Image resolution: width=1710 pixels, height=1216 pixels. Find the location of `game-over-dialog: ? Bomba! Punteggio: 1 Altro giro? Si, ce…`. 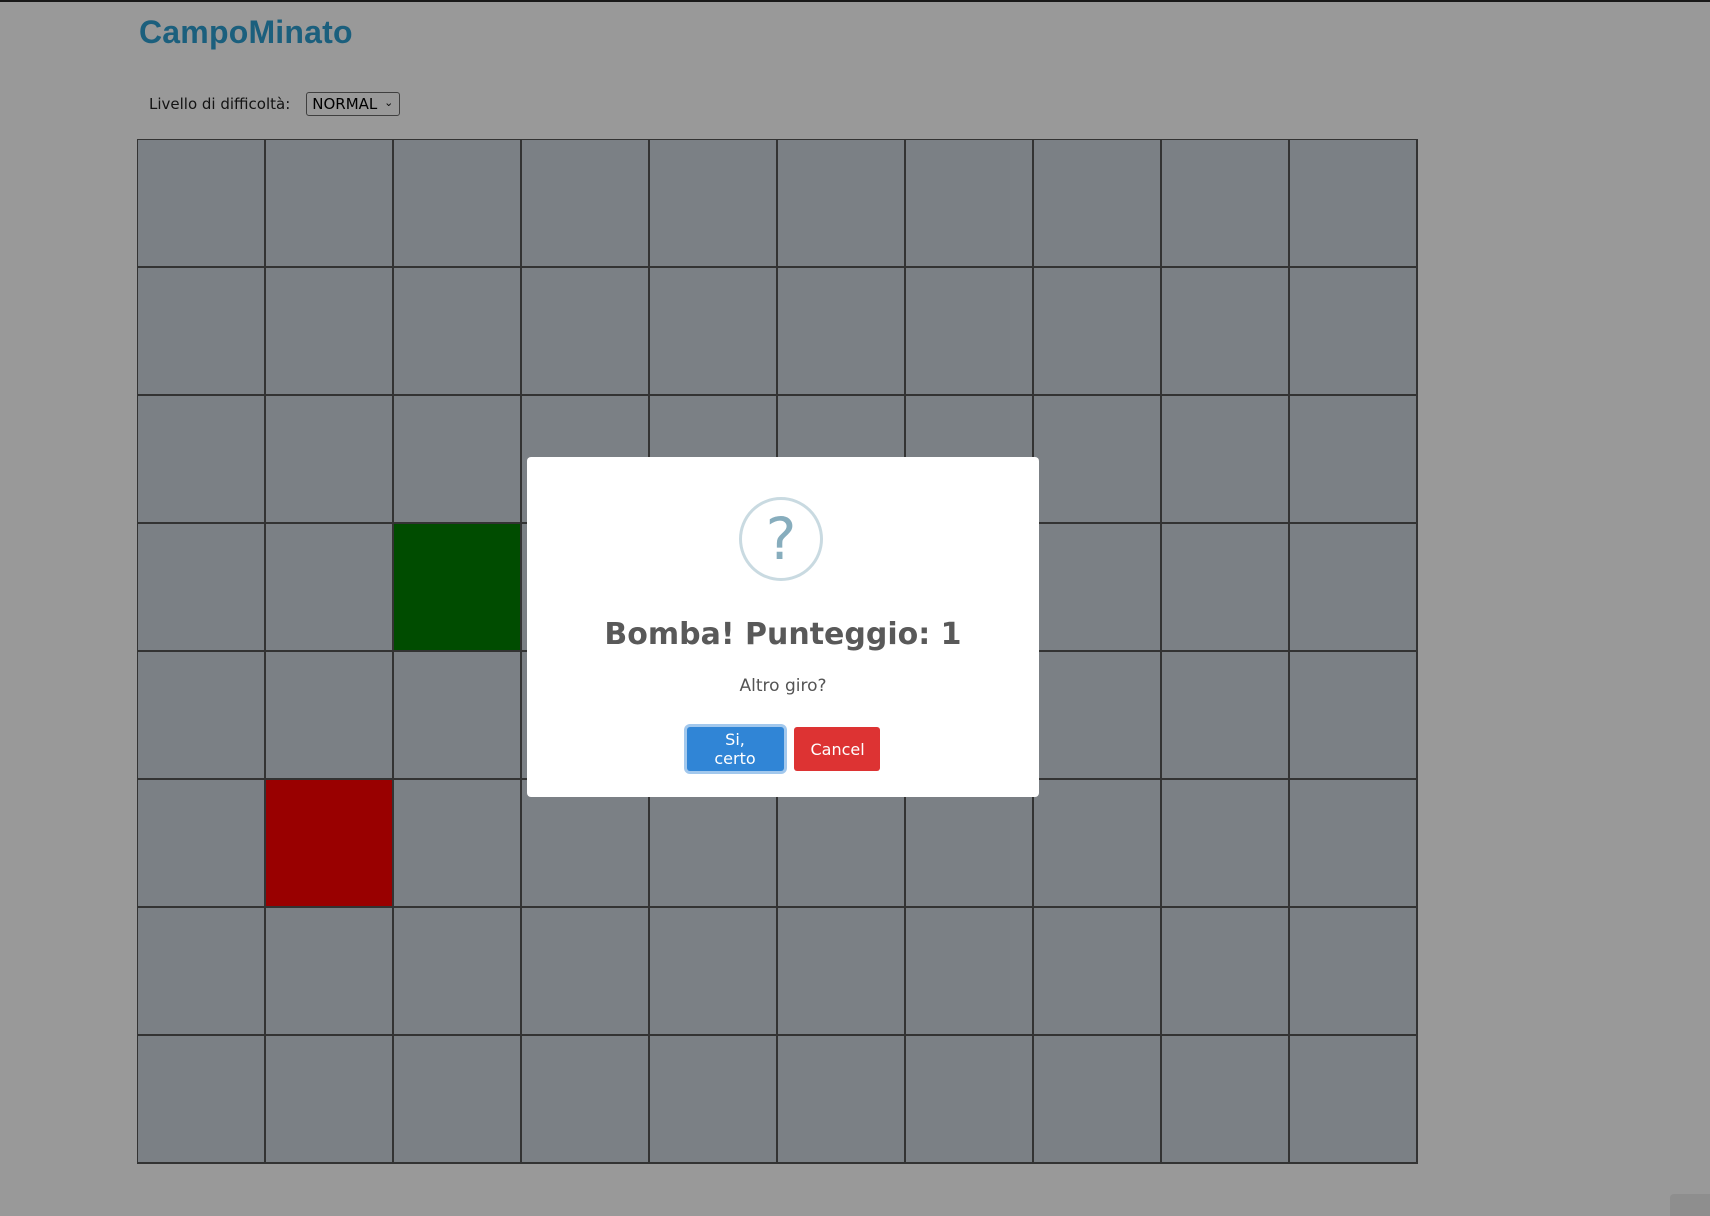

game-over-dialog: ? Bomba! Punteggio: 1 Altro giro? Si, ce… is located at coordinates (783, 627).